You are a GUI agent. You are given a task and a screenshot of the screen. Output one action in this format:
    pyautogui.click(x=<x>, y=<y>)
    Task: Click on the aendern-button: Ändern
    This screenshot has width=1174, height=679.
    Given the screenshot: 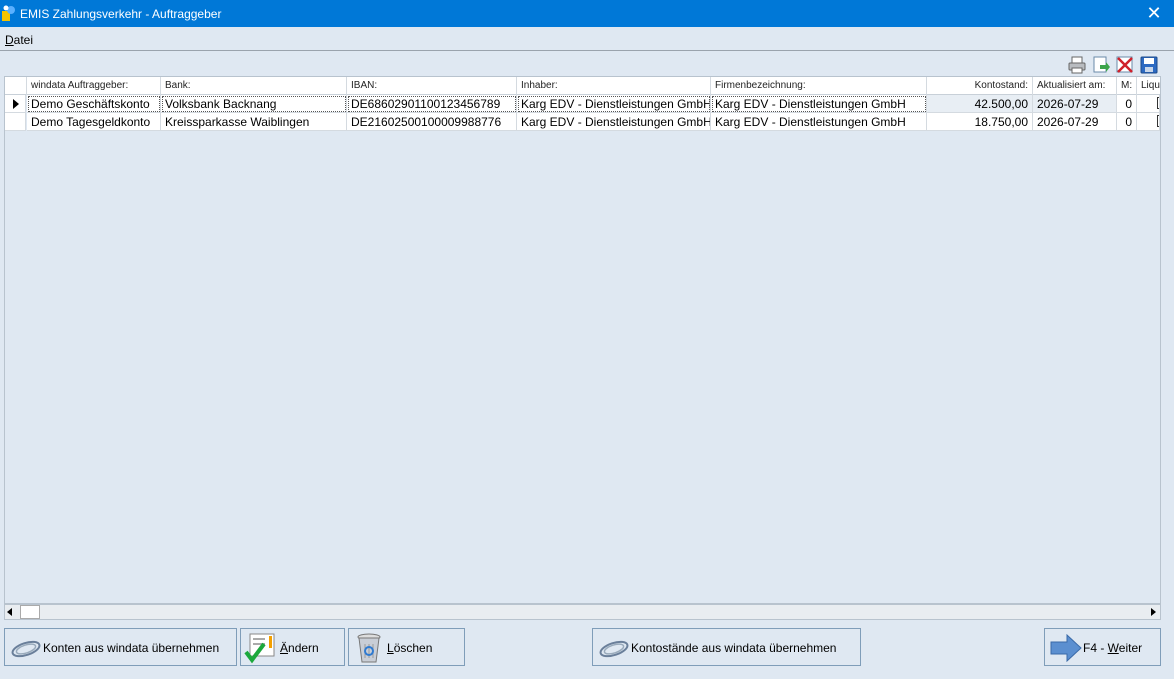 What is the action you would take?
    pyautogui.click(x=292, y=647)
    